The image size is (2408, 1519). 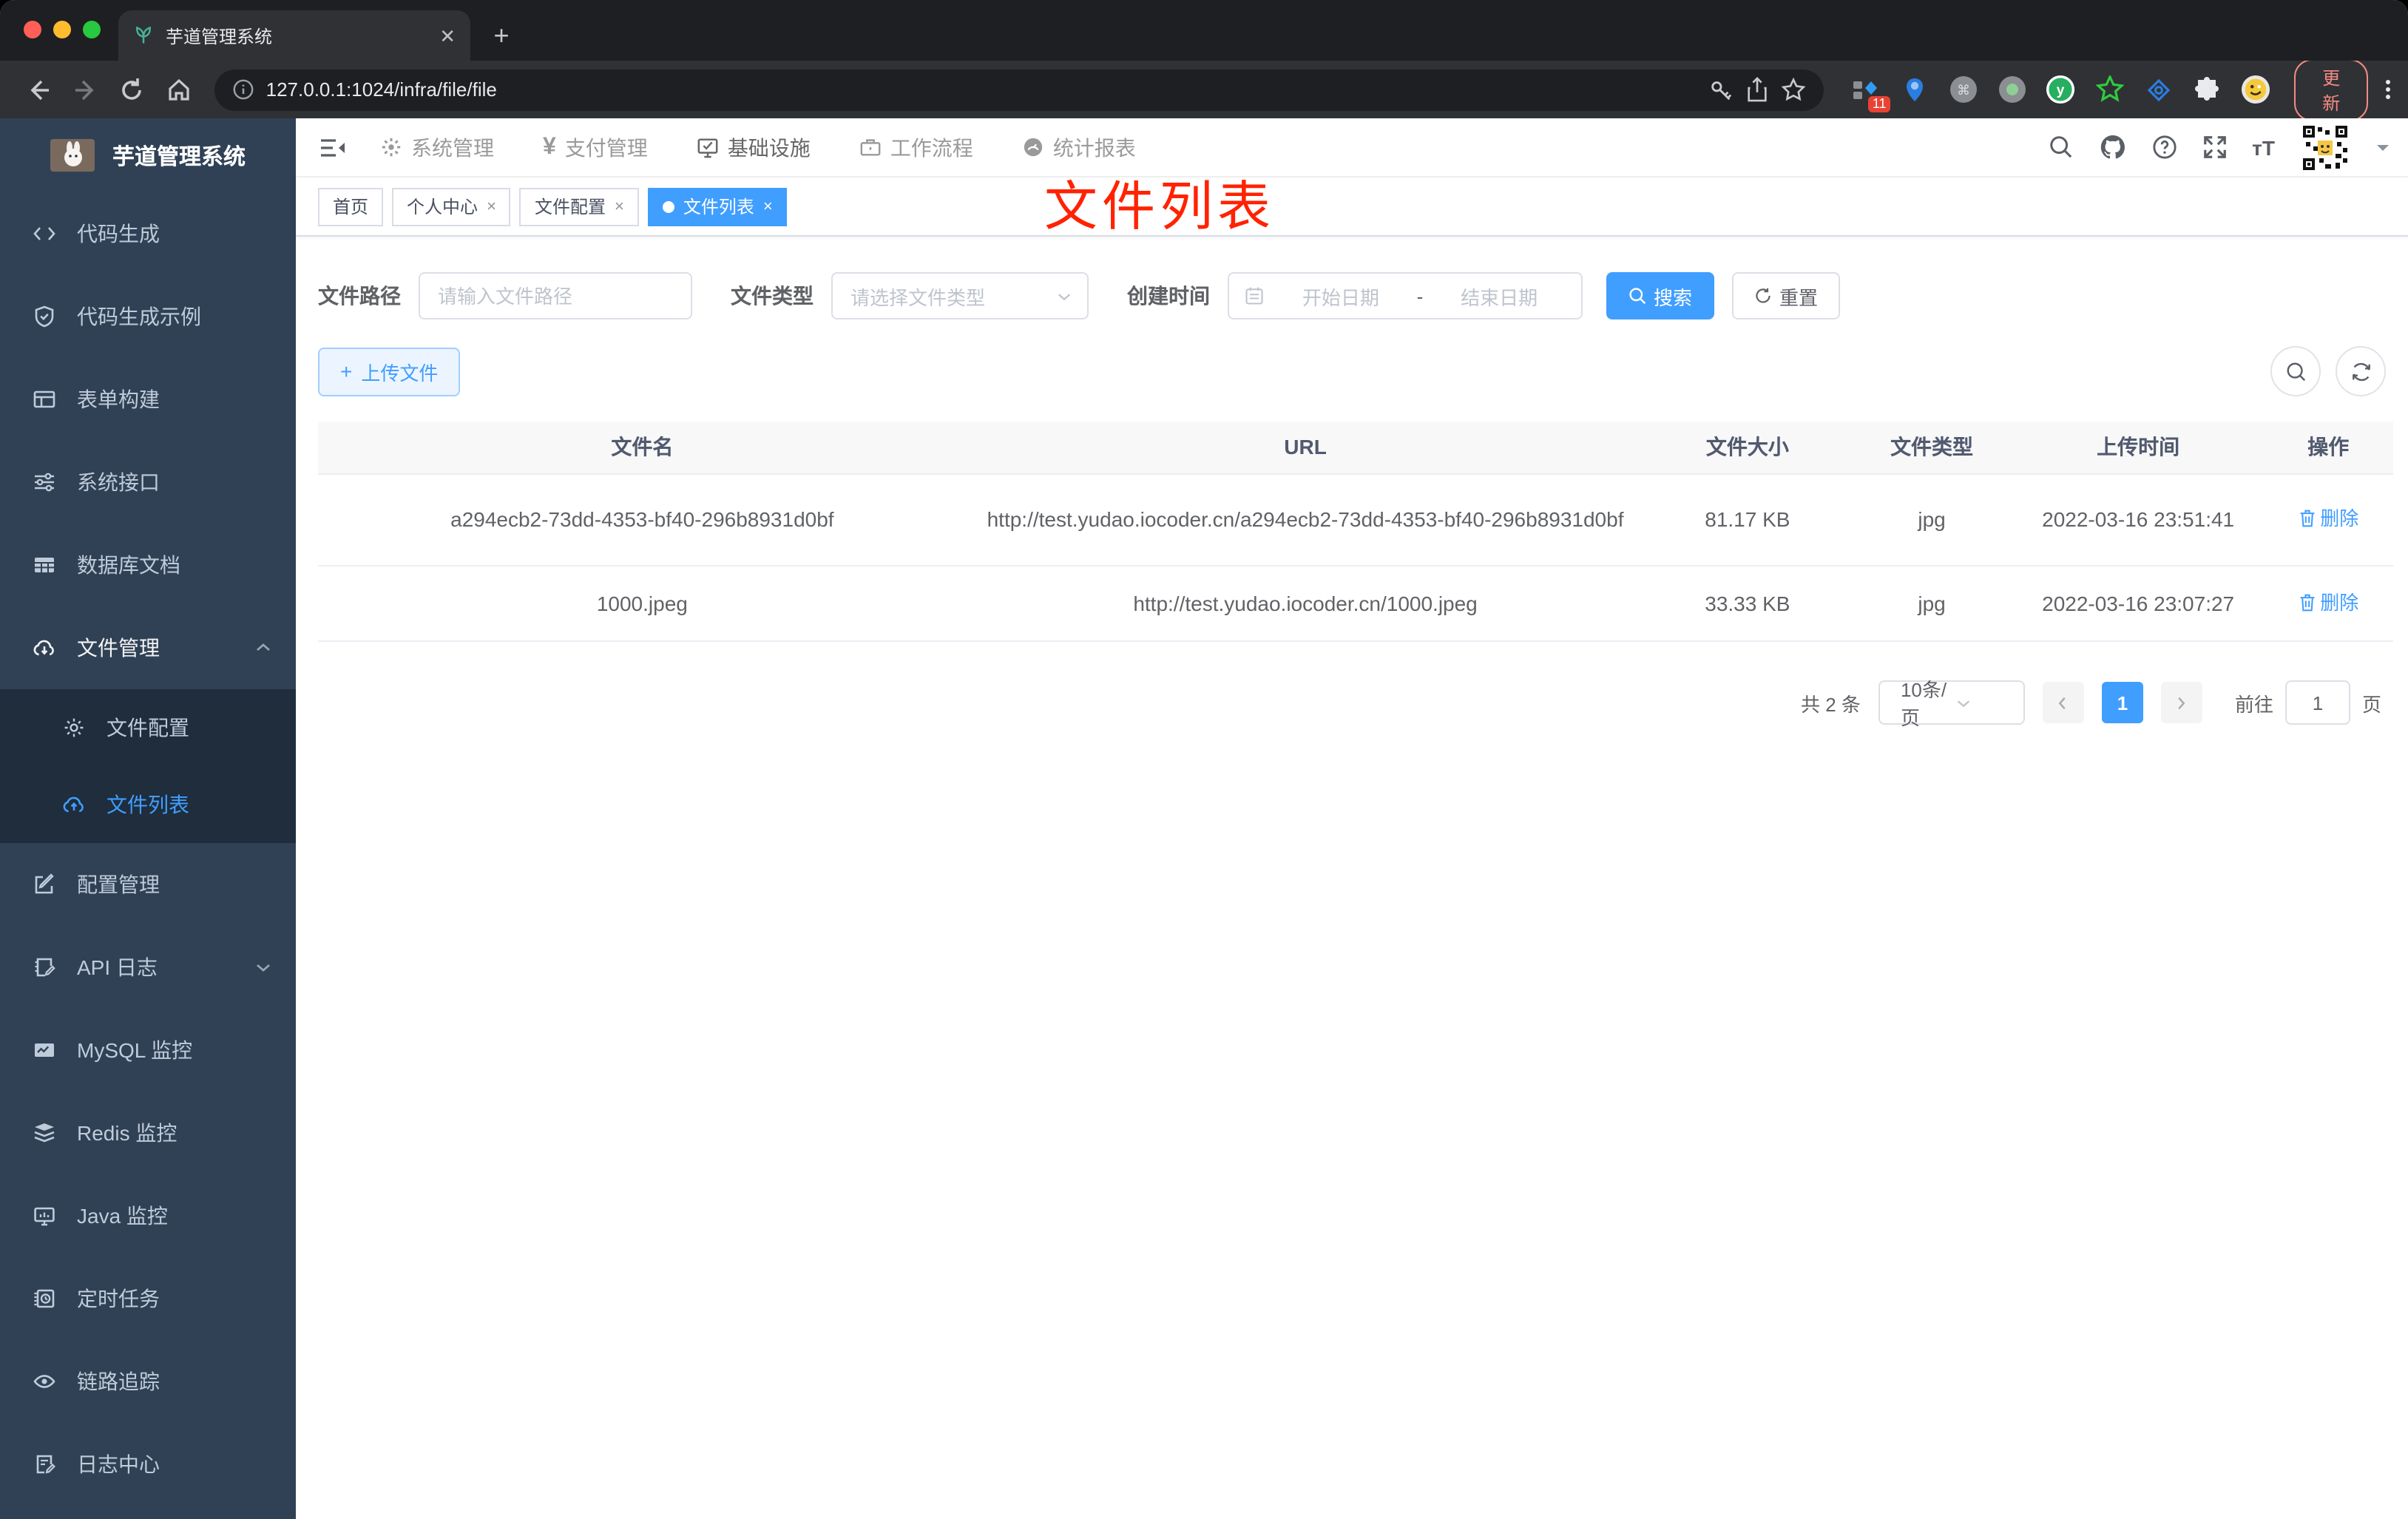 I want to click on profile-avatar-icon, so click(x=2256, y=89).